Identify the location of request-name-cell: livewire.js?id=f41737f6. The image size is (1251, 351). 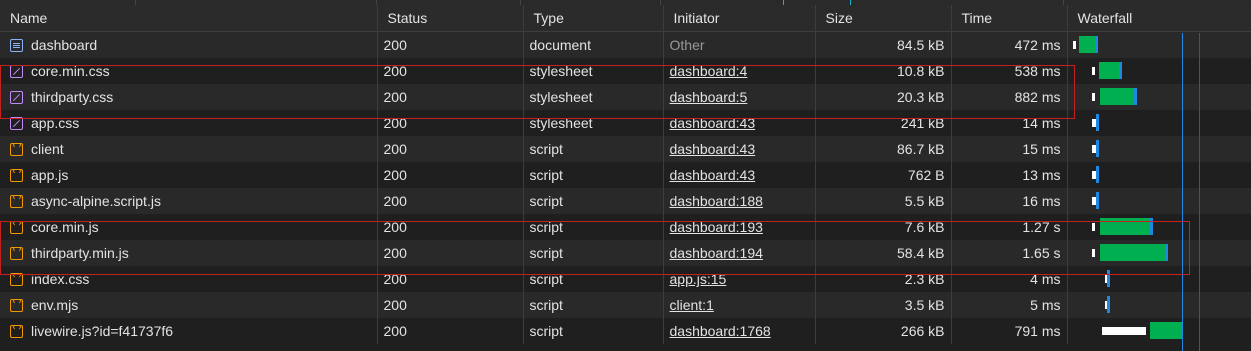
(189, 331).